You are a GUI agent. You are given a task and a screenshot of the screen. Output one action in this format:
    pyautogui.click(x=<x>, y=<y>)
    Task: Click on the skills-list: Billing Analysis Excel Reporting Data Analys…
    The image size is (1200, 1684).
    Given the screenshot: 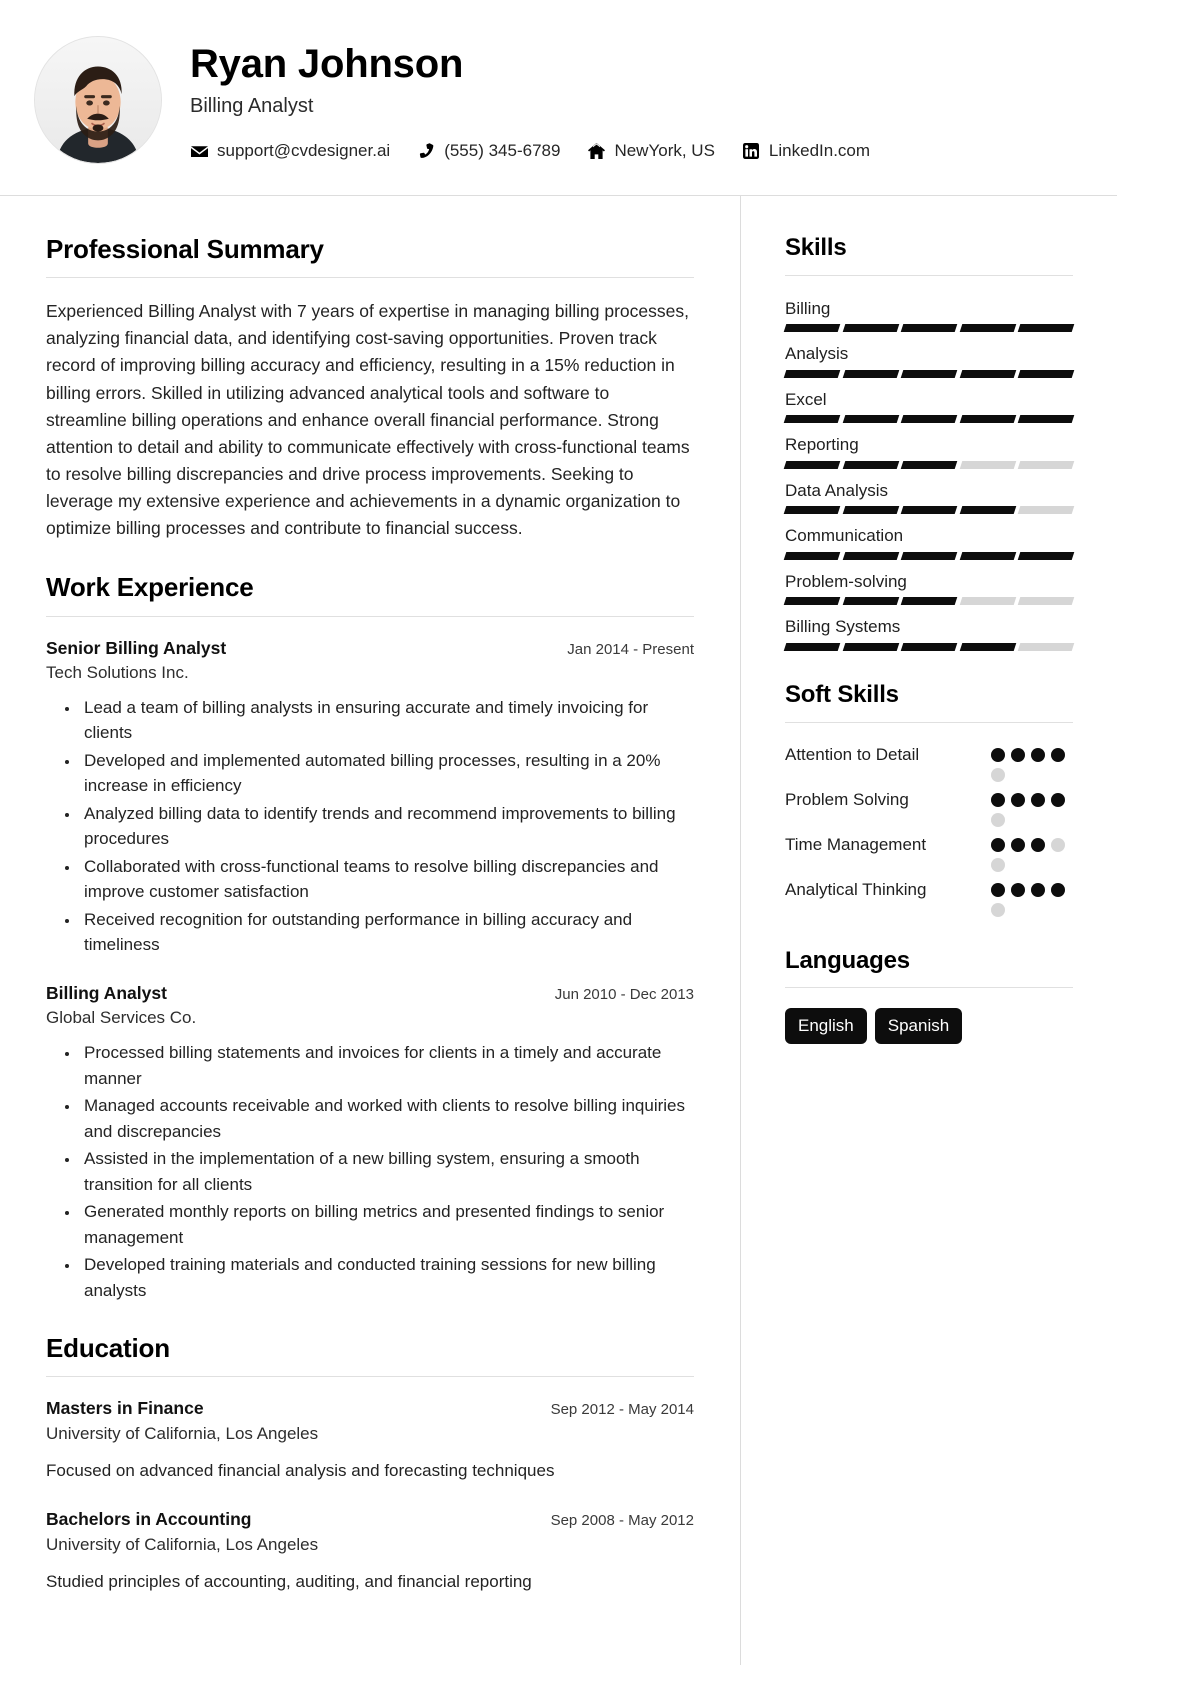 What is the action you would take?
    pyautogui.click(x=929, y=473)
    